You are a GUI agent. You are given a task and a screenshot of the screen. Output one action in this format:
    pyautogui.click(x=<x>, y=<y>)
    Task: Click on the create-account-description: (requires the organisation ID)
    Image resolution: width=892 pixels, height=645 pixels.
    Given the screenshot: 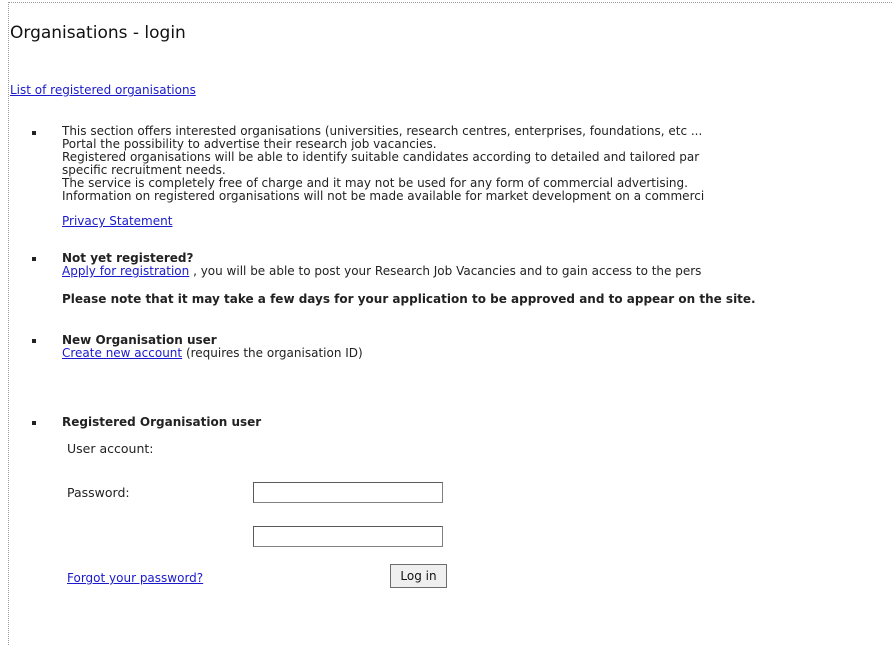 What is the action you would take?
    pyautogui.click(x=272, y=353)
    